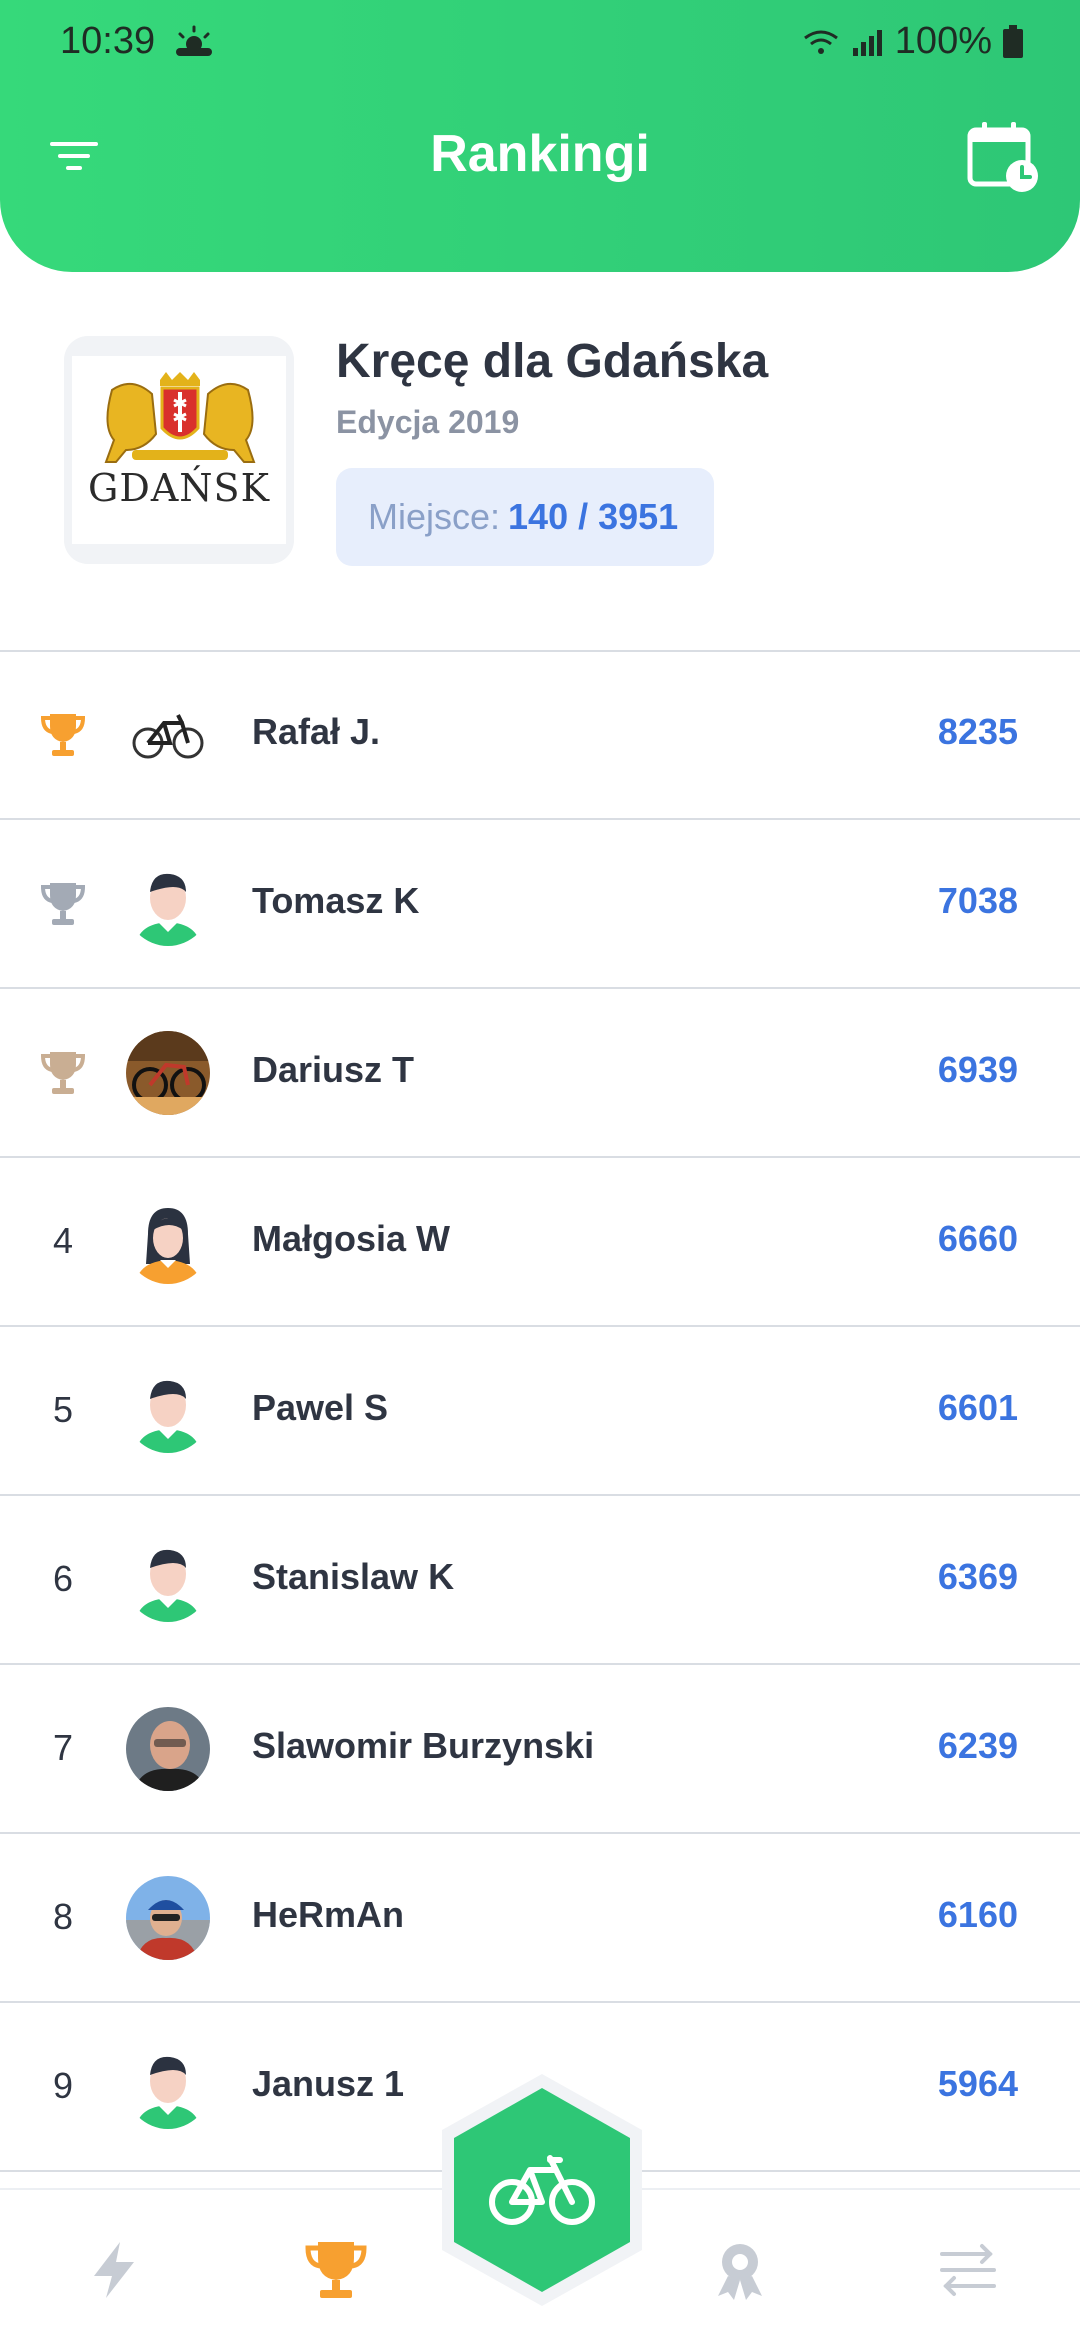 This screenshot has width=1080, height=2340. I want to click on photo-man-avatar, so click(168, 1749).